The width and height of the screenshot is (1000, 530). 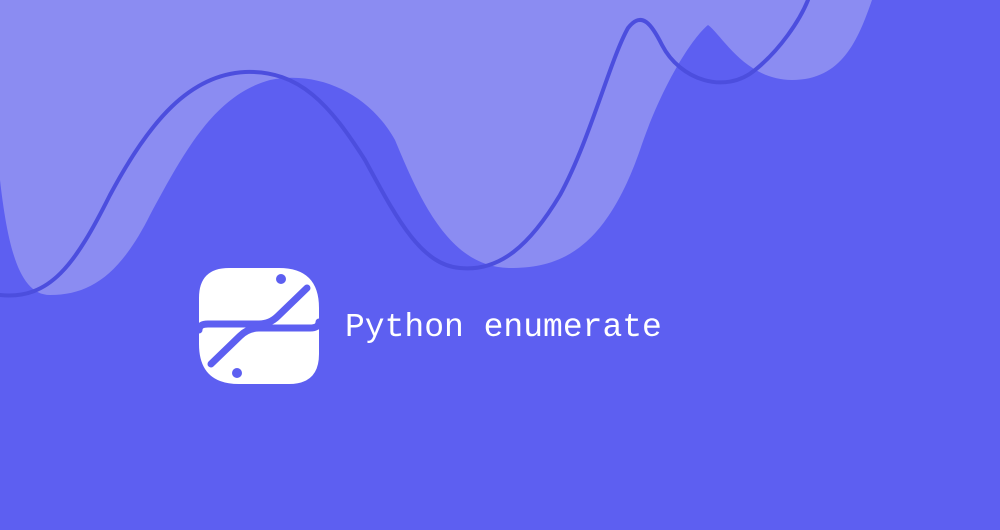 What do you see at coordinates (237, 373) in the screenshot?
I see `python-logo-eye-lower` at bounding box center [237, 373].